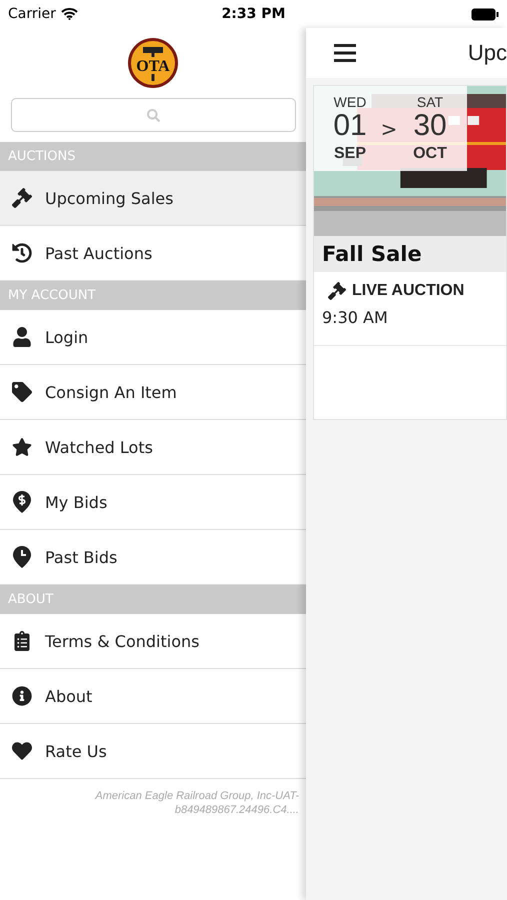 The width and height of the screenshot is (507, 900). What do you see at coordinates (22, 641) in the screenshot?
I see `clipboard-icon` at bounding box center [22, 641].